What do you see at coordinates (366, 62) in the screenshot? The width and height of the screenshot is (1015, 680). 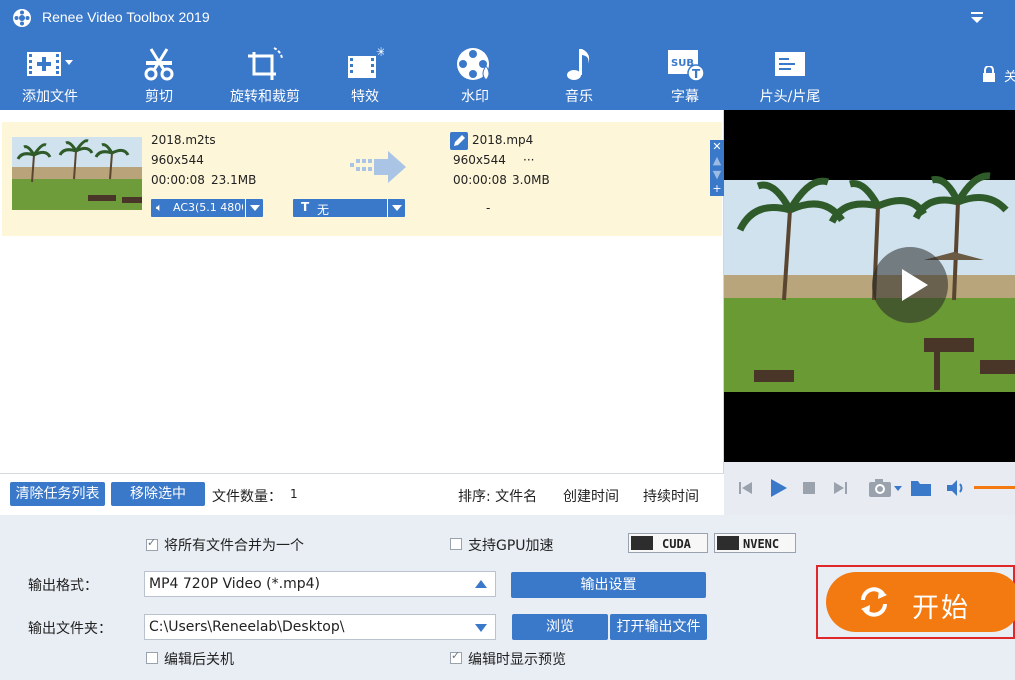 I see `effects-icon: ✳` at bounding box center [366, 62].